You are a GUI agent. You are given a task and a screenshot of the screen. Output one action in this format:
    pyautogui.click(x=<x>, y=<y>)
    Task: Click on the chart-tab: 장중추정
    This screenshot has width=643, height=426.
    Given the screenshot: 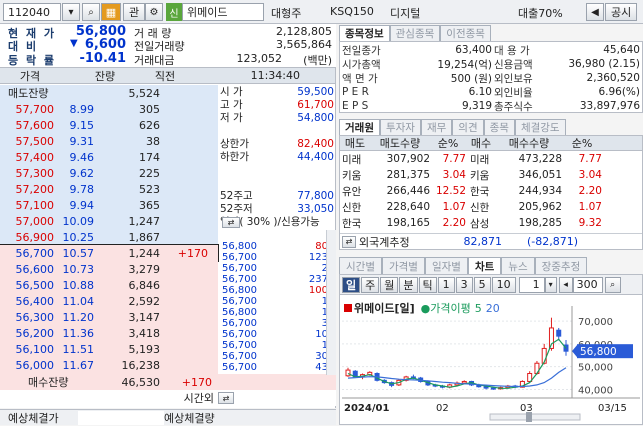 What is the action you would take?
    pyautogui.click(x=561, y=265)
    